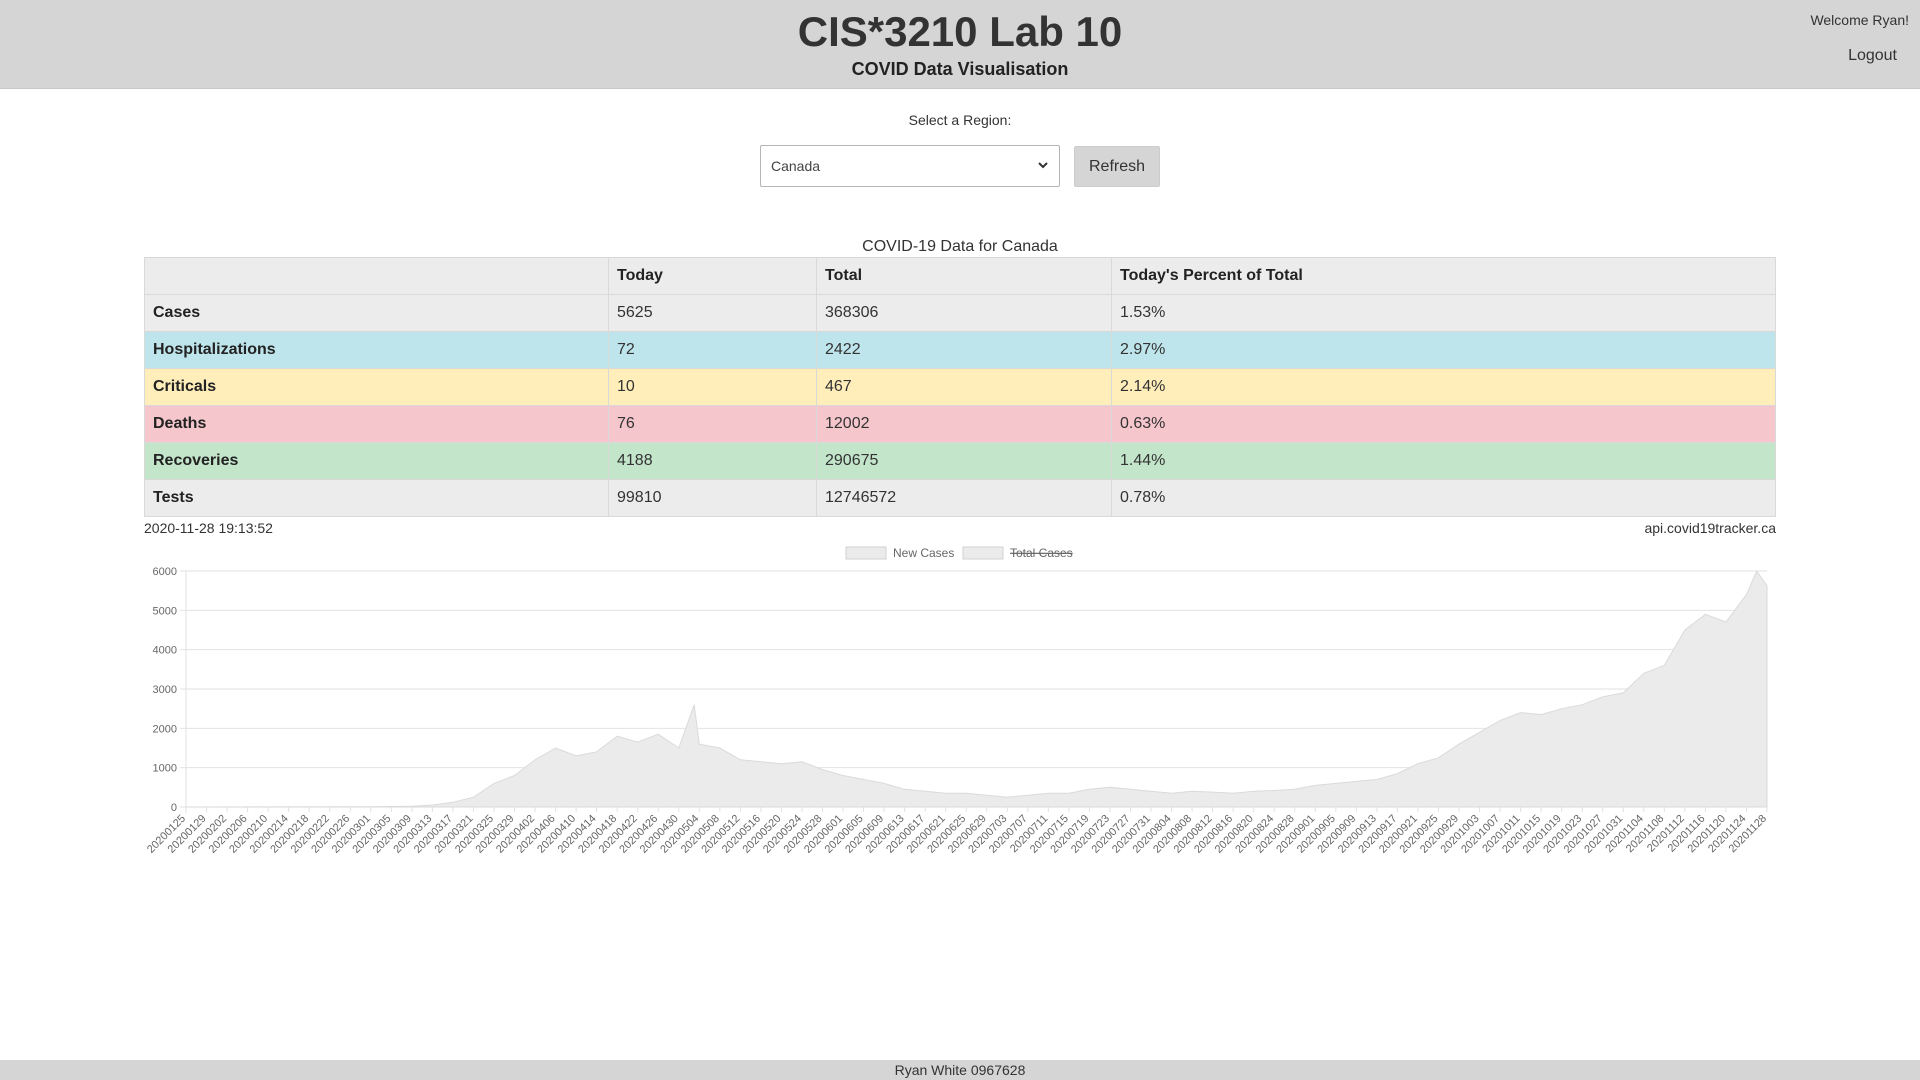  Describe the element at coordinates (376, 461) in the screenshot. I see `row-label: Recoveries` at that location.